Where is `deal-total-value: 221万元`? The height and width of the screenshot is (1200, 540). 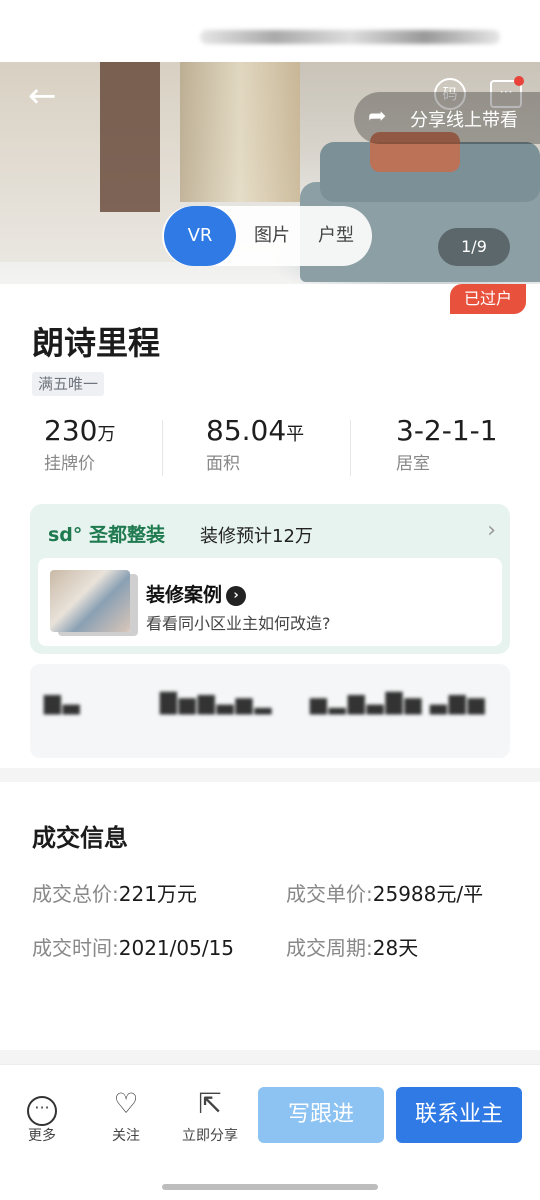
deal-total-value: 221万元 is located at coordinates (157, 894).